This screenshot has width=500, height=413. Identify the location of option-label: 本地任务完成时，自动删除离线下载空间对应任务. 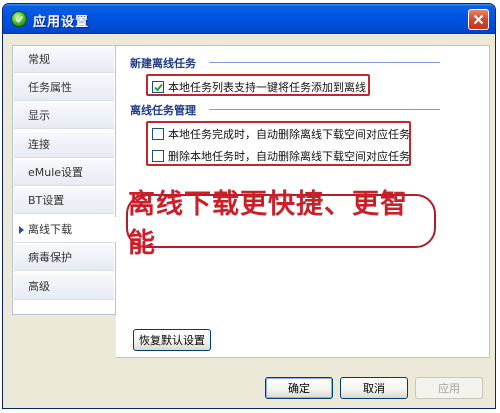
(289, 134).